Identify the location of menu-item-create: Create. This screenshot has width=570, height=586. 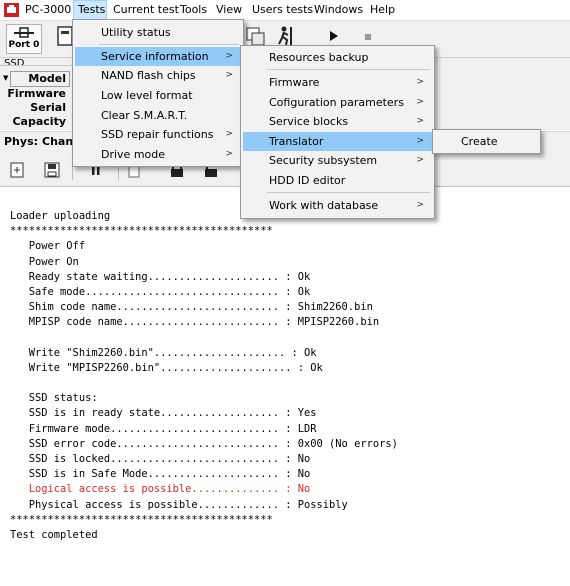
(486, 141).